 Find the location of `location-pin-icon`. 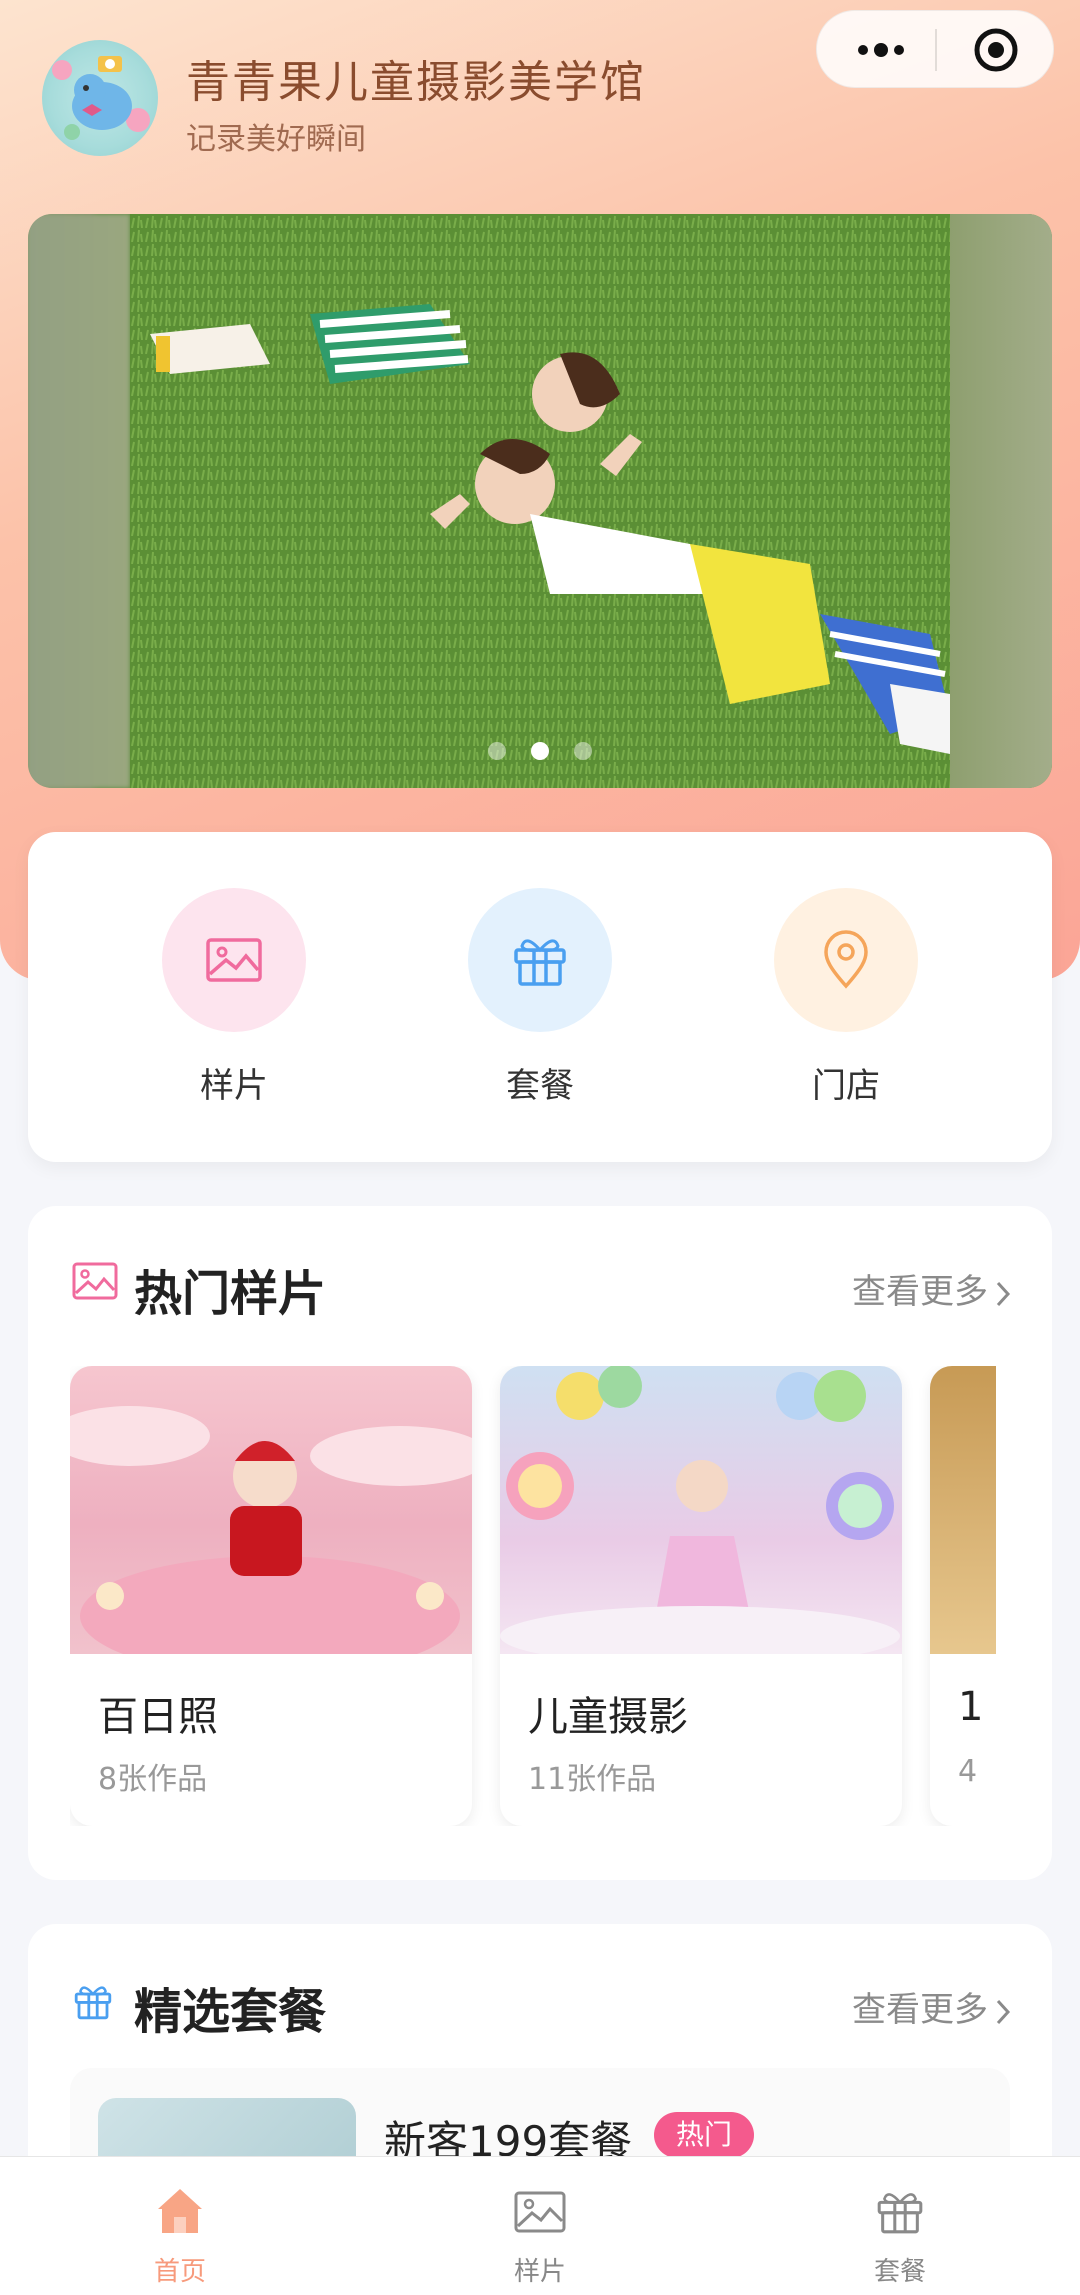

location-pin-icon is located at coordinates (846, 959).